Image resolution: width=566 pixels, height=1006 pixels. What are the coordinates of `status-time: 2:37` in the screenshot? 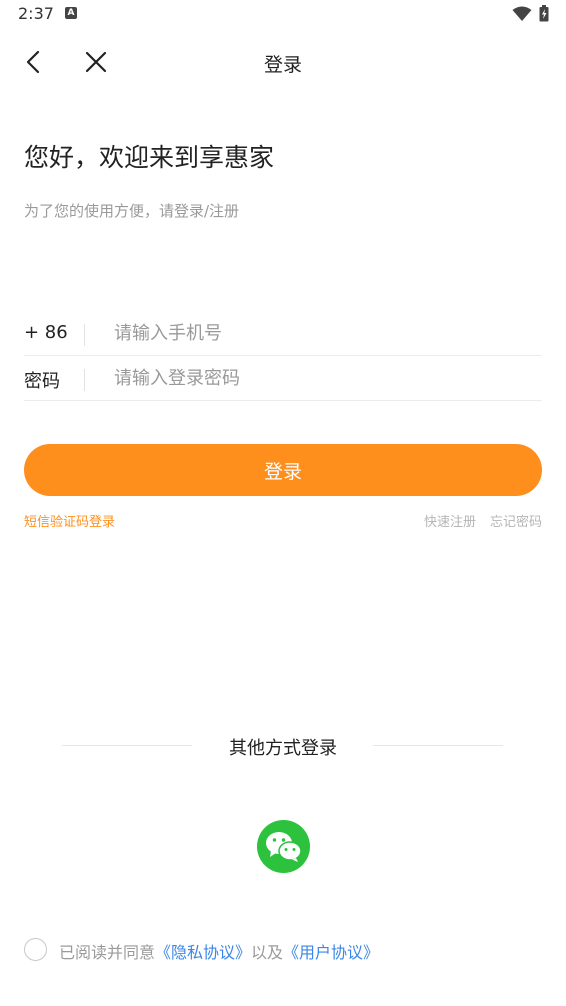 It's located at (36, 13).